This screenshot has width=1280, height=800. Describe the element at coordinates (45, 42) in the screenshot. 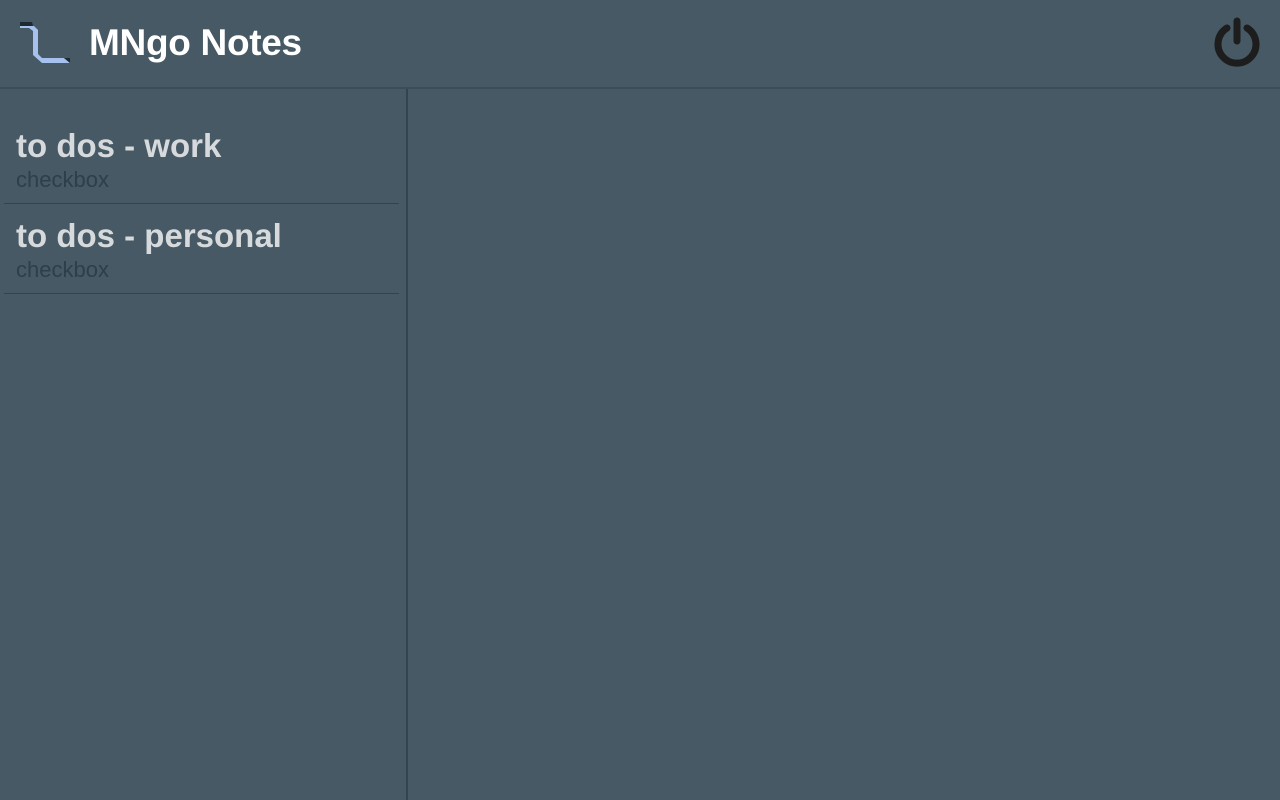

I see `mngo-logo-icon` at that location.